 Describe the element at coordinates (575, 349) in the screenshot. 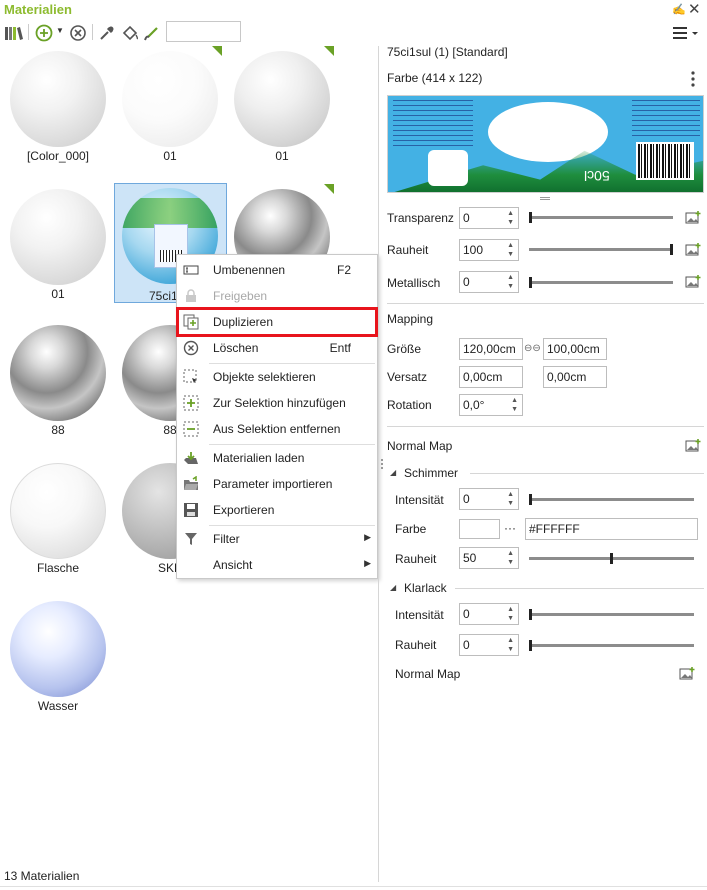

I see `size-height-input: 100,00cm` at that location.